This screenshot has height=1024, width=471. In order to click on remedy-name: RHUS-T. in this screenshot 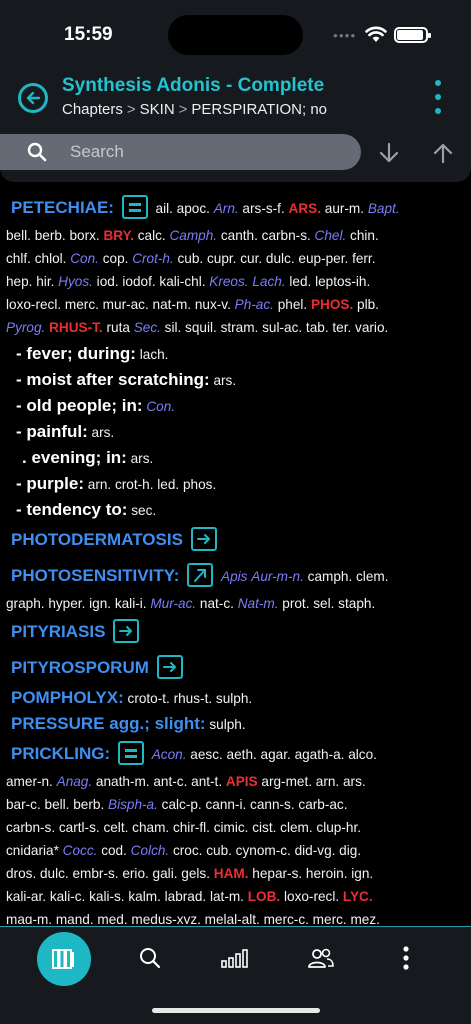, I will do `click(76, 327)`.